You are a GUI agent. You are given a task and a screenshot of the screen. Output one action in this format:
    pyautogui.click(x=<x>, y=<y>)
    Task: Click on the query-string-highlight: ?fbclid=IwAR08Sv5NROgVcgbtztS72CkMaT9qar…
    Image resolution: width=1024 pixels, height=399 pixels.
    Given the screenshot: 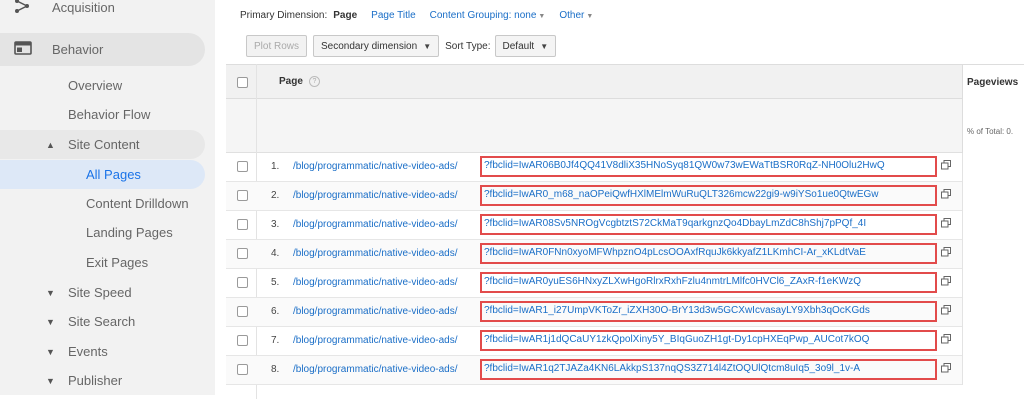 What is the action you would take?
    pyautogui.click(x=708, y=224)
    